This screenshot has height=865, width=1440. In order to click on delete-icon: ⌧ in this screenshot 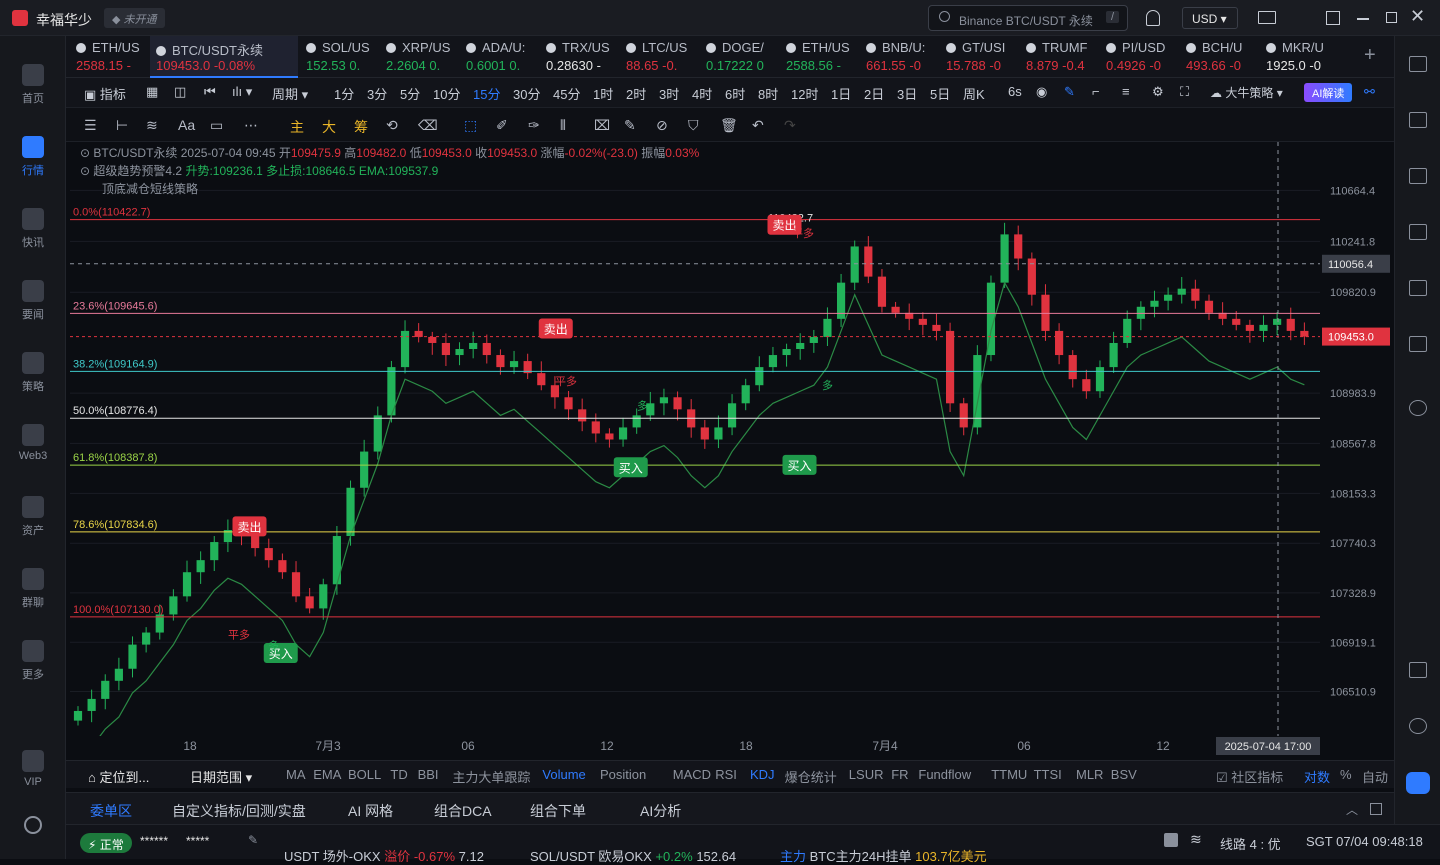, I will do `click(602, 125)`.